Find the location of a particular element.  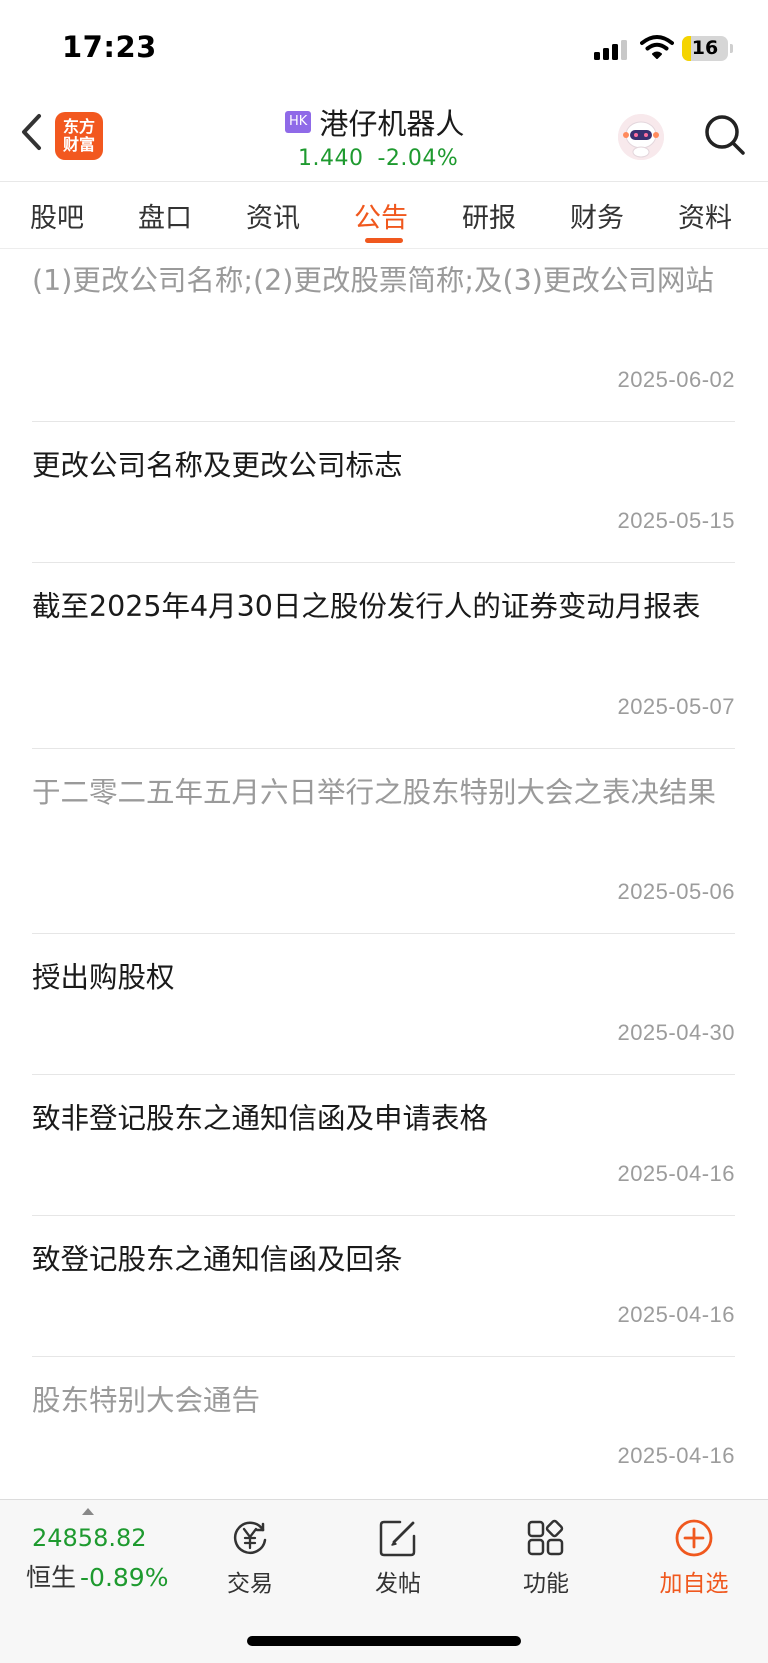

list-item: 股东特别大会通告 2025-04-16 is located at coordinates (384, 1427).